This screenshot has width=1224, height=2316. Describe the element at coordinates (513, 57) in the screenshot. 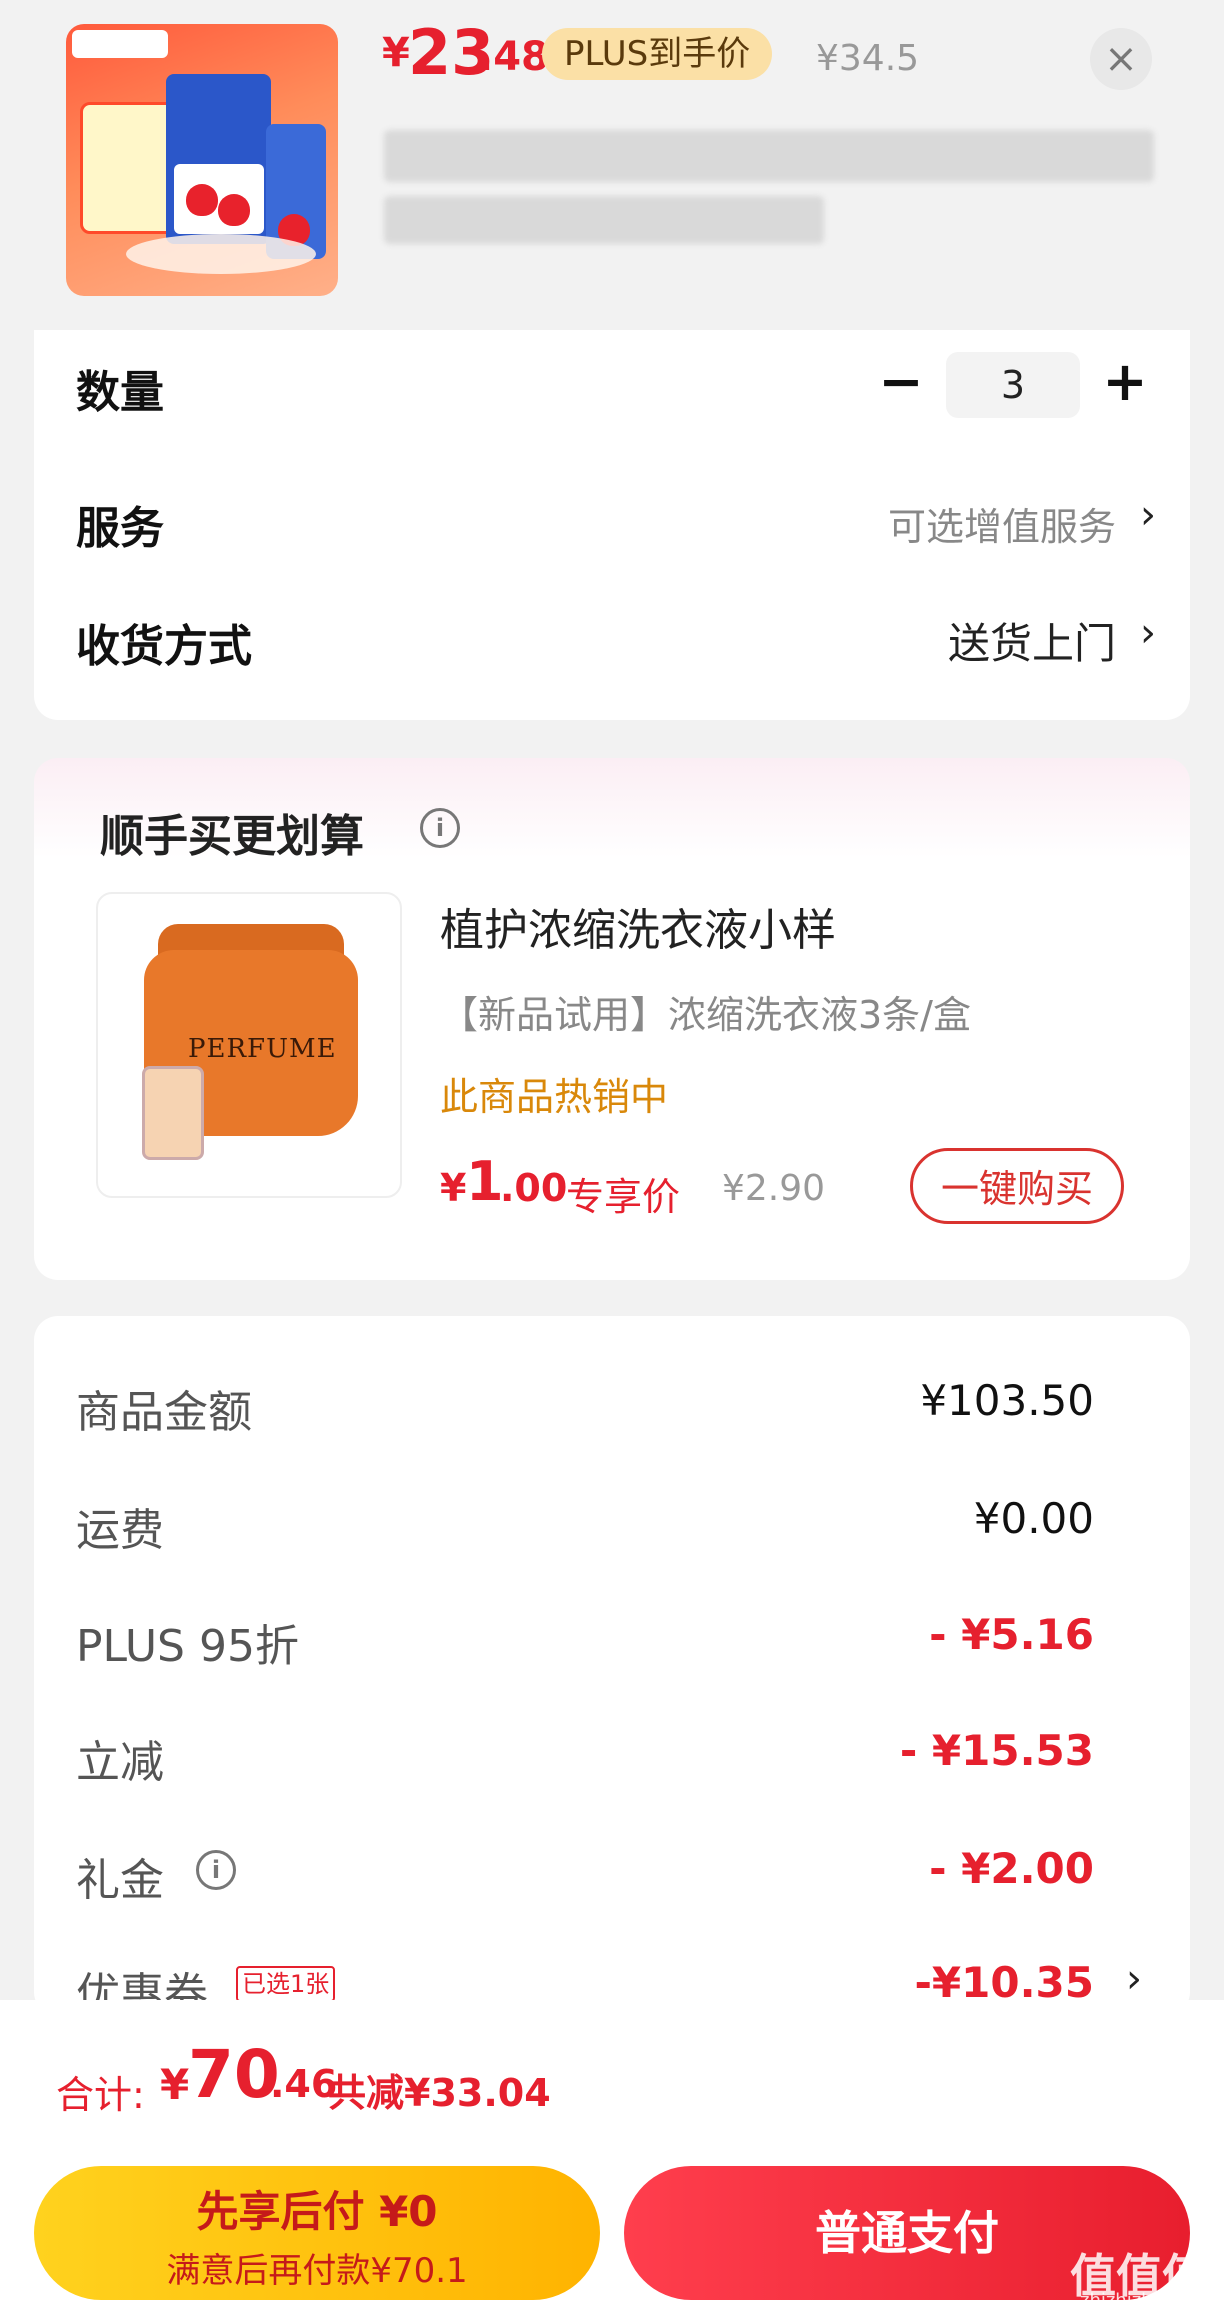

I see `price-decimal: .48` at that location.